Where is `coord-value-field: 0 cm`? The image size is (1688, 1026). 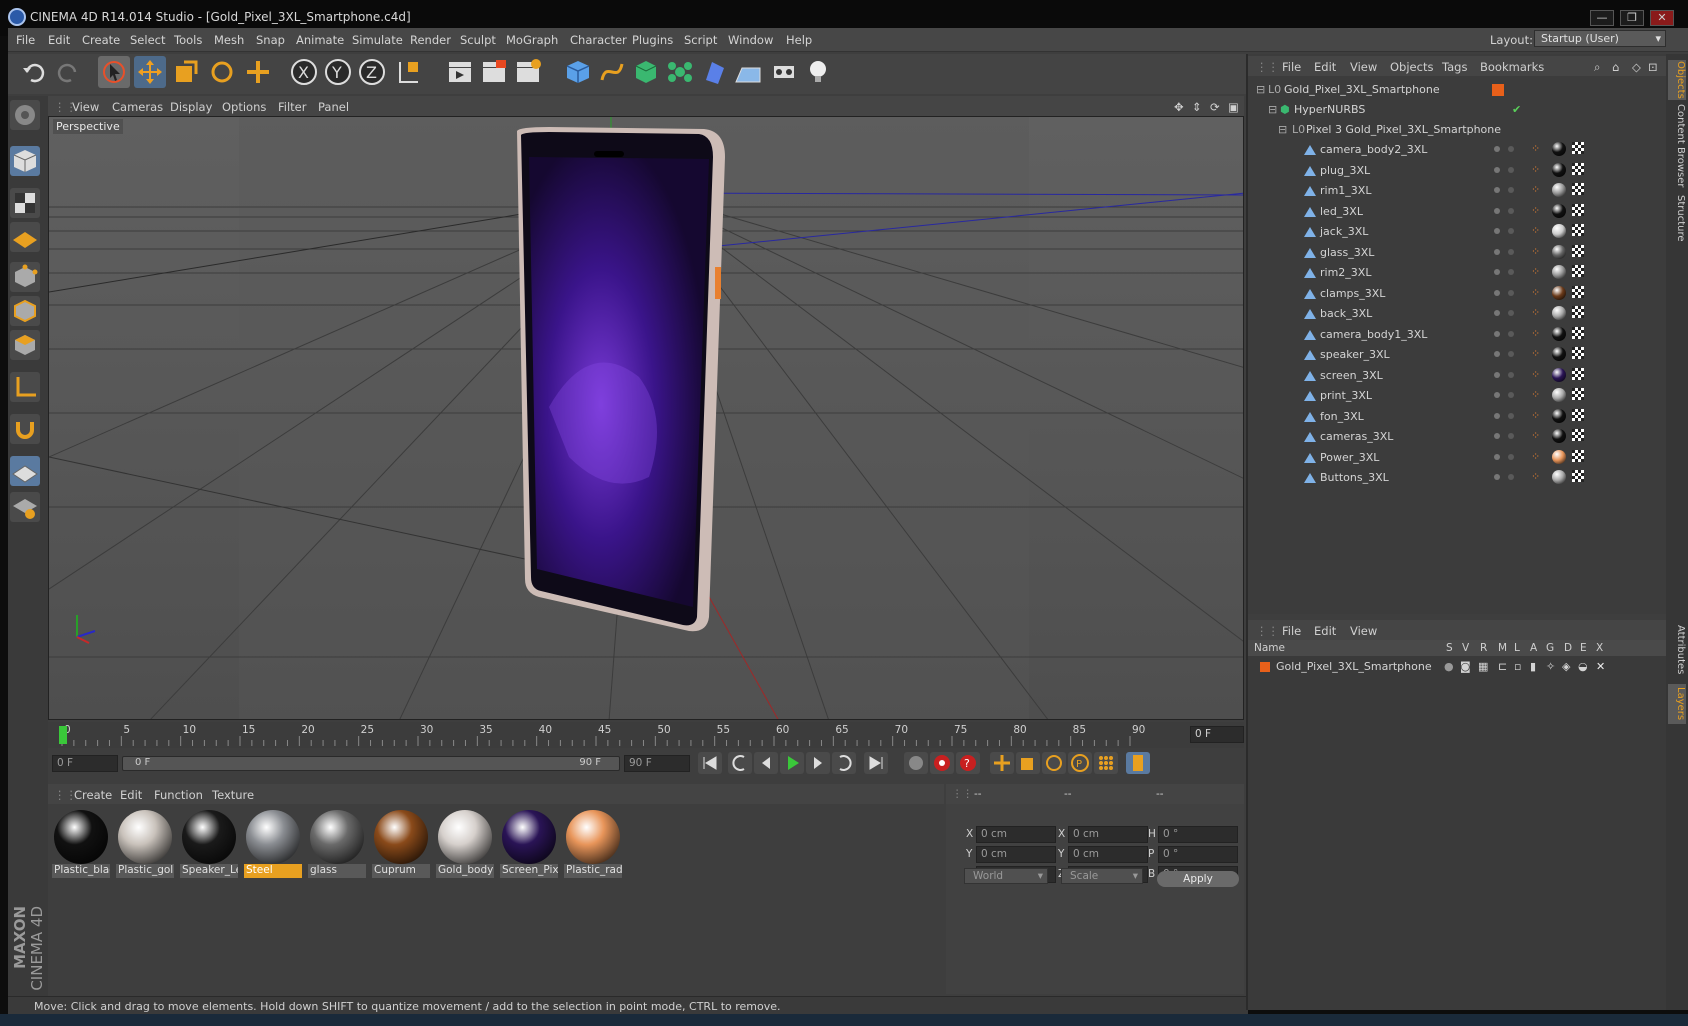 coord-value-field: 0 cm is located at coordinates (1016, 854).